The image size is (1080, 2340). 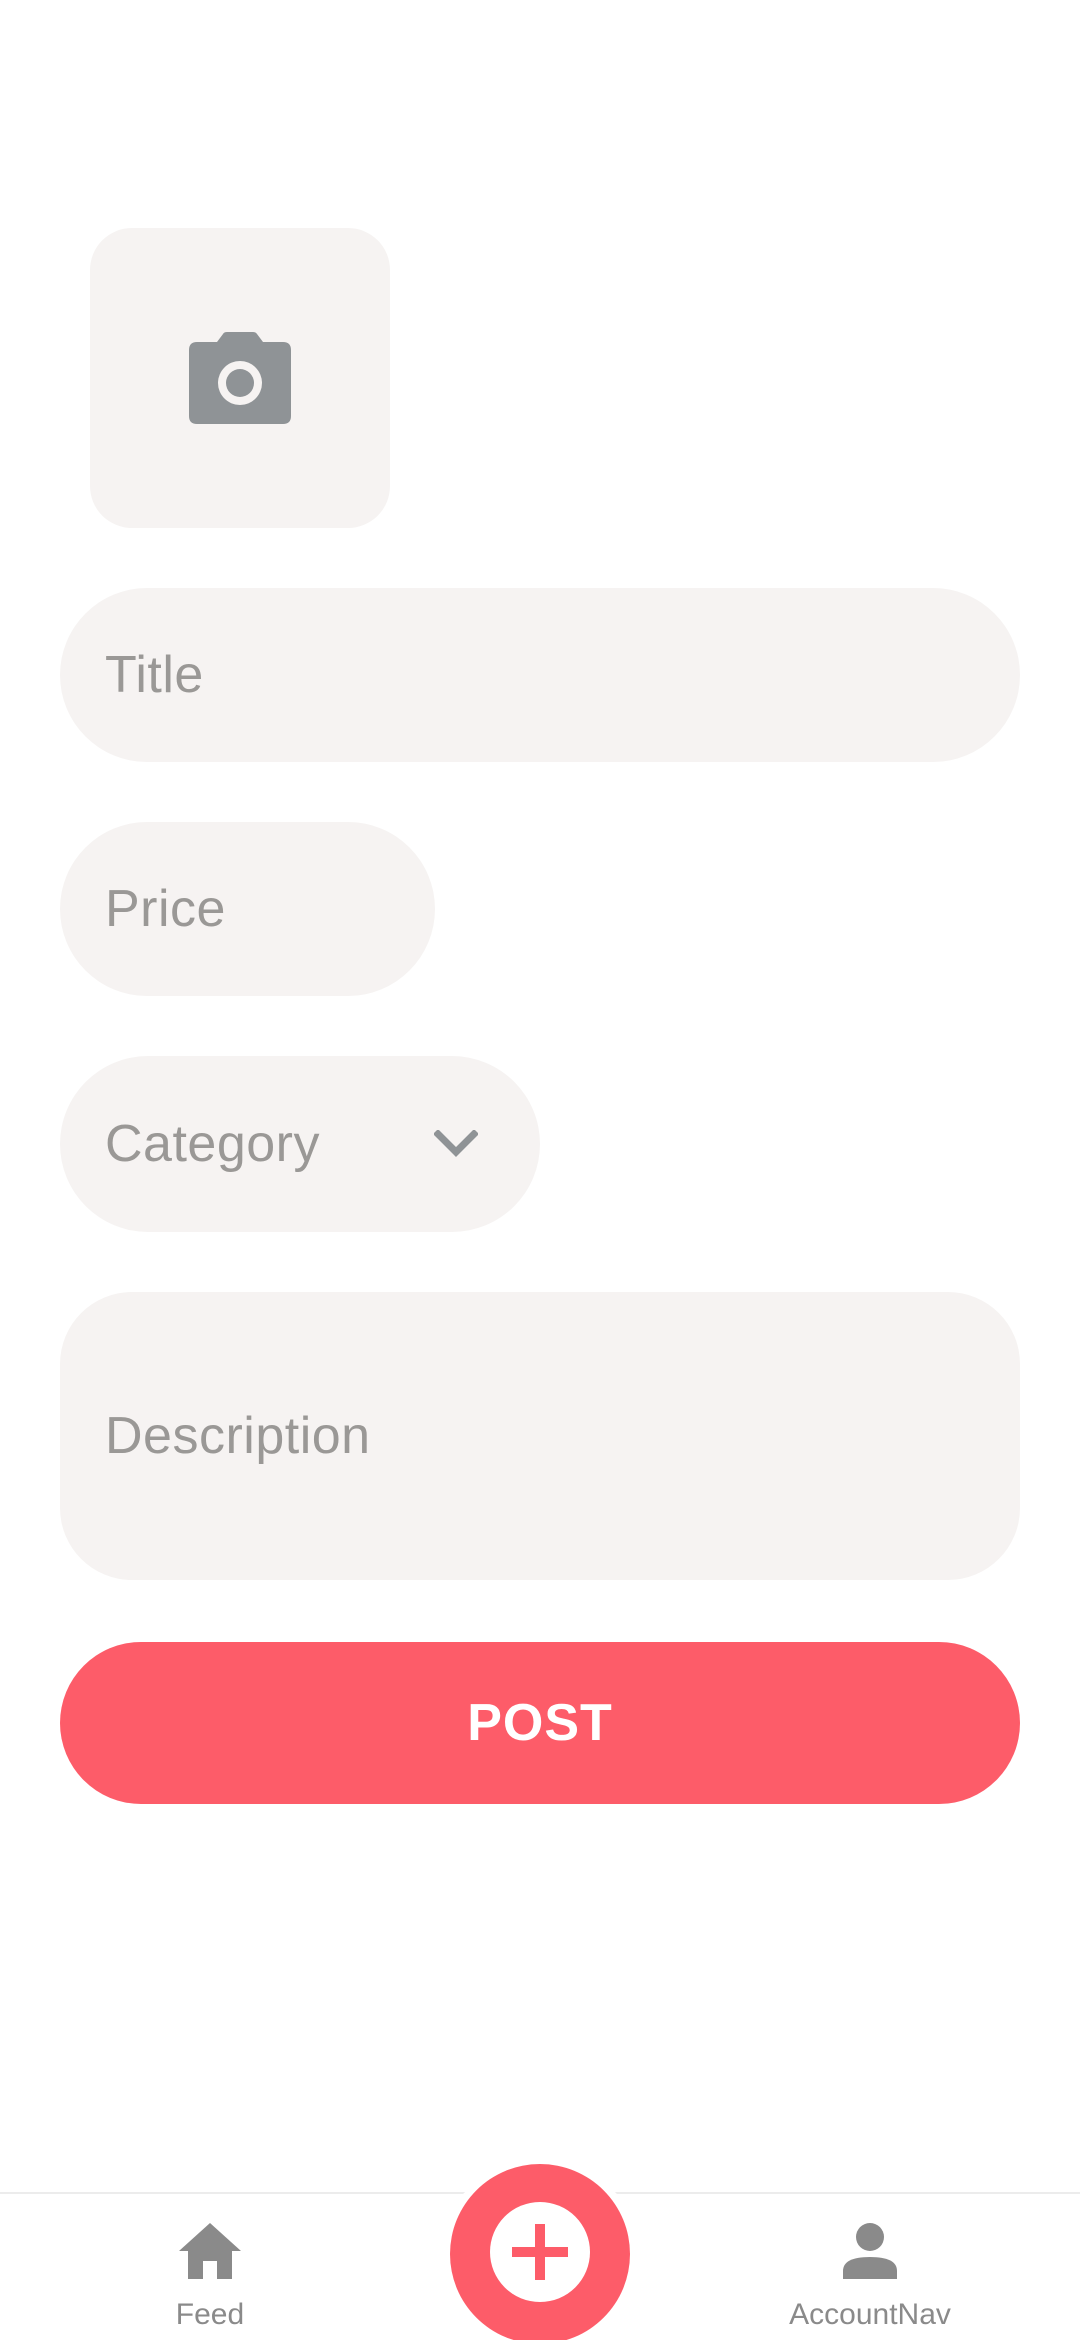 What do you see at coordinates (165, 909) in the screenshot?
I see `price-placeholder: Price` at bounding box center [165, 909].